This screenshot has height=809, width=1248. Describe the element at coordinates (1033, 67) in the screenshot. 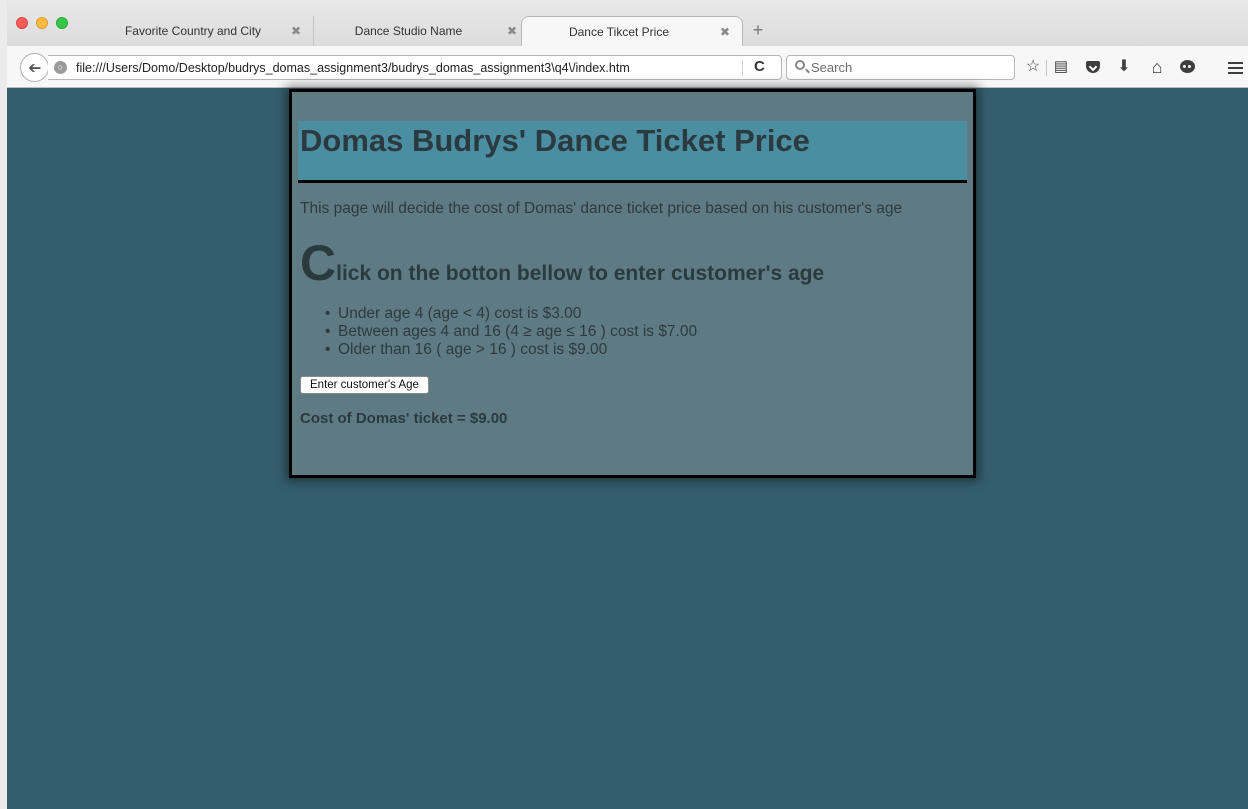

I see `bookmark-star-icon: ☆` at that location.